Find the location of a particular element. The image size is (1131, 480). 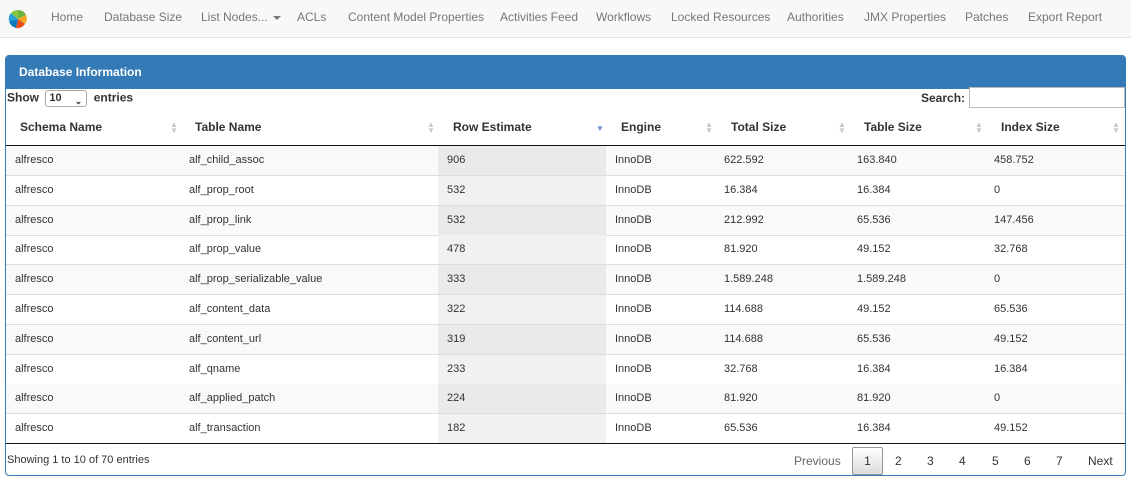

column-header-engine: Engine is located at coordinates (641, 127).